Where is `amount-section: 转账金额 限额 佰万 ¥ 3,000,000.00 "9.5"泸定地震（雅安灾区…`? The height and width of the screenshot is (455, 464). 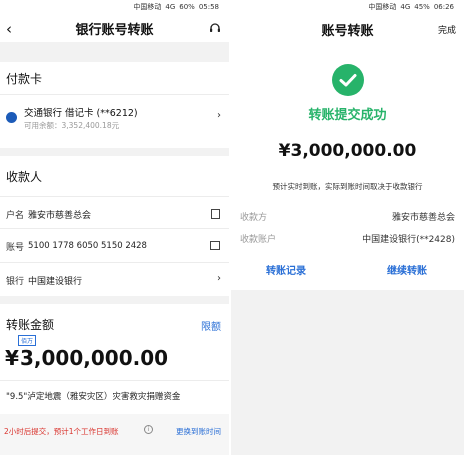 amount-section: 转账金额 限额 佰万 ¥ 3,000,000.00 "9.5"泸定地震（雅安灾区… is located at coordinates (114, 359).